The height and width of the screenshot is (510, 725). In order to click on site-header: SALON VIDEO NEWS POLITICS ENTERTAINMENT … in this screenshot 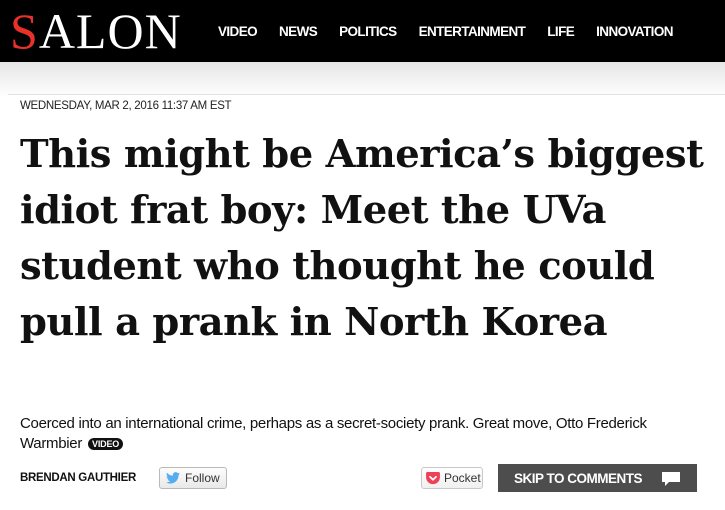, I will do `click(362, 31)`.